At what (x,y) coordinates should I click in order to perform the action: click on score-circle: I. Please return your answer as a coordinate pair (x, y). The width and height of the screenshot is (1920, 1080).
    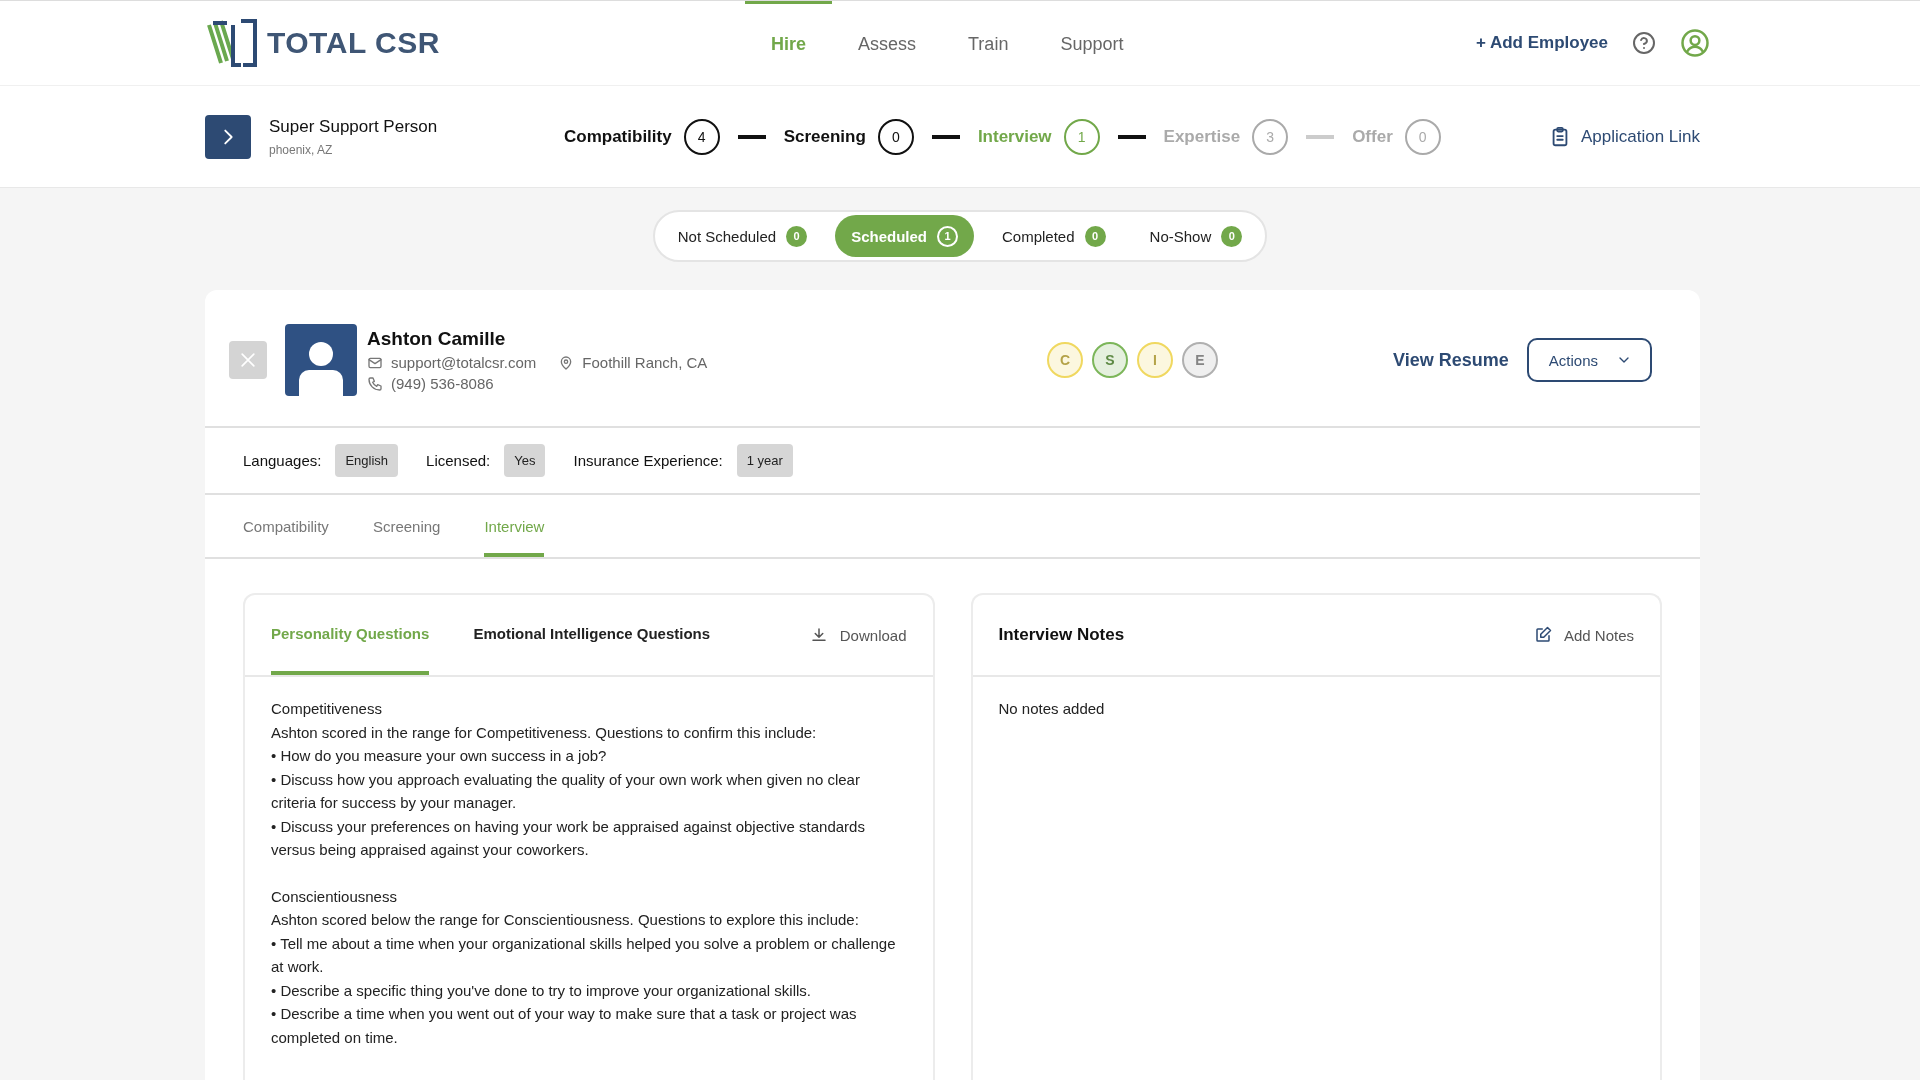
    Looking at the image, I should click on (1155, 360).